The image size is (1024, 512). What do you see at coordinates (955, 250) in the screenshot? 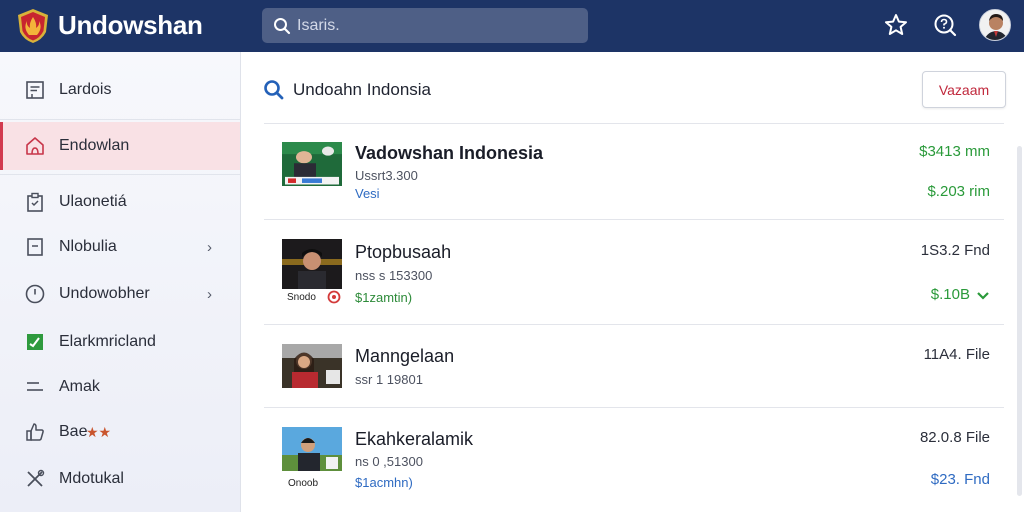
I see `item-amount: 1S3.2 Fnd` at bounding box center [955, 250].